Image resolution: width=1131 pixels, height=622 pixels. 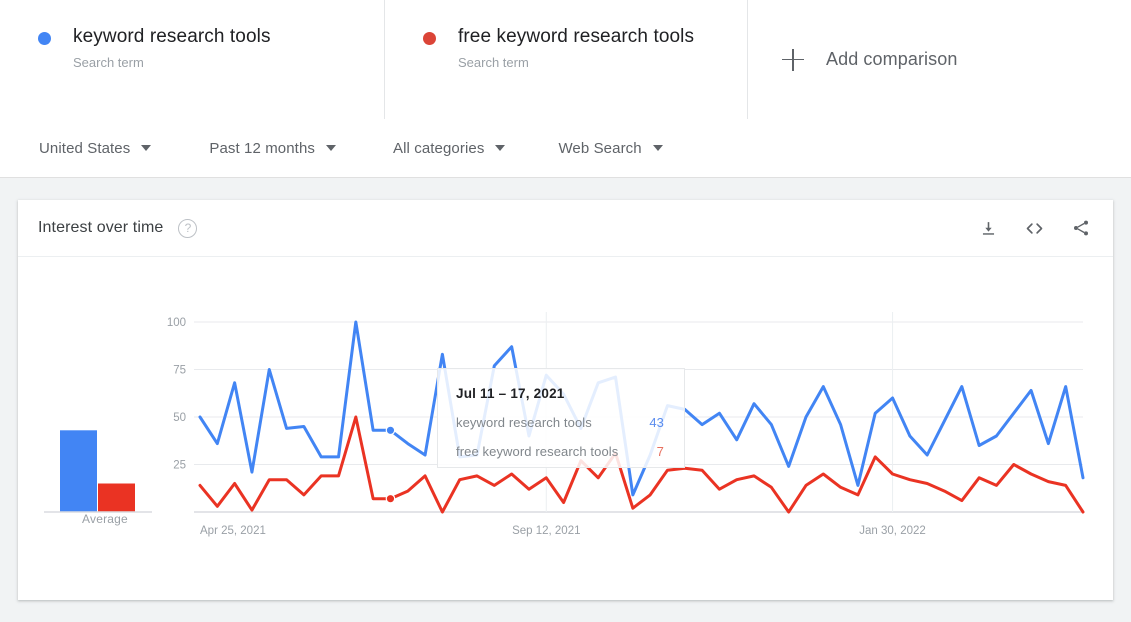 I want to click on share-icon, so click(x=1081, y=228).